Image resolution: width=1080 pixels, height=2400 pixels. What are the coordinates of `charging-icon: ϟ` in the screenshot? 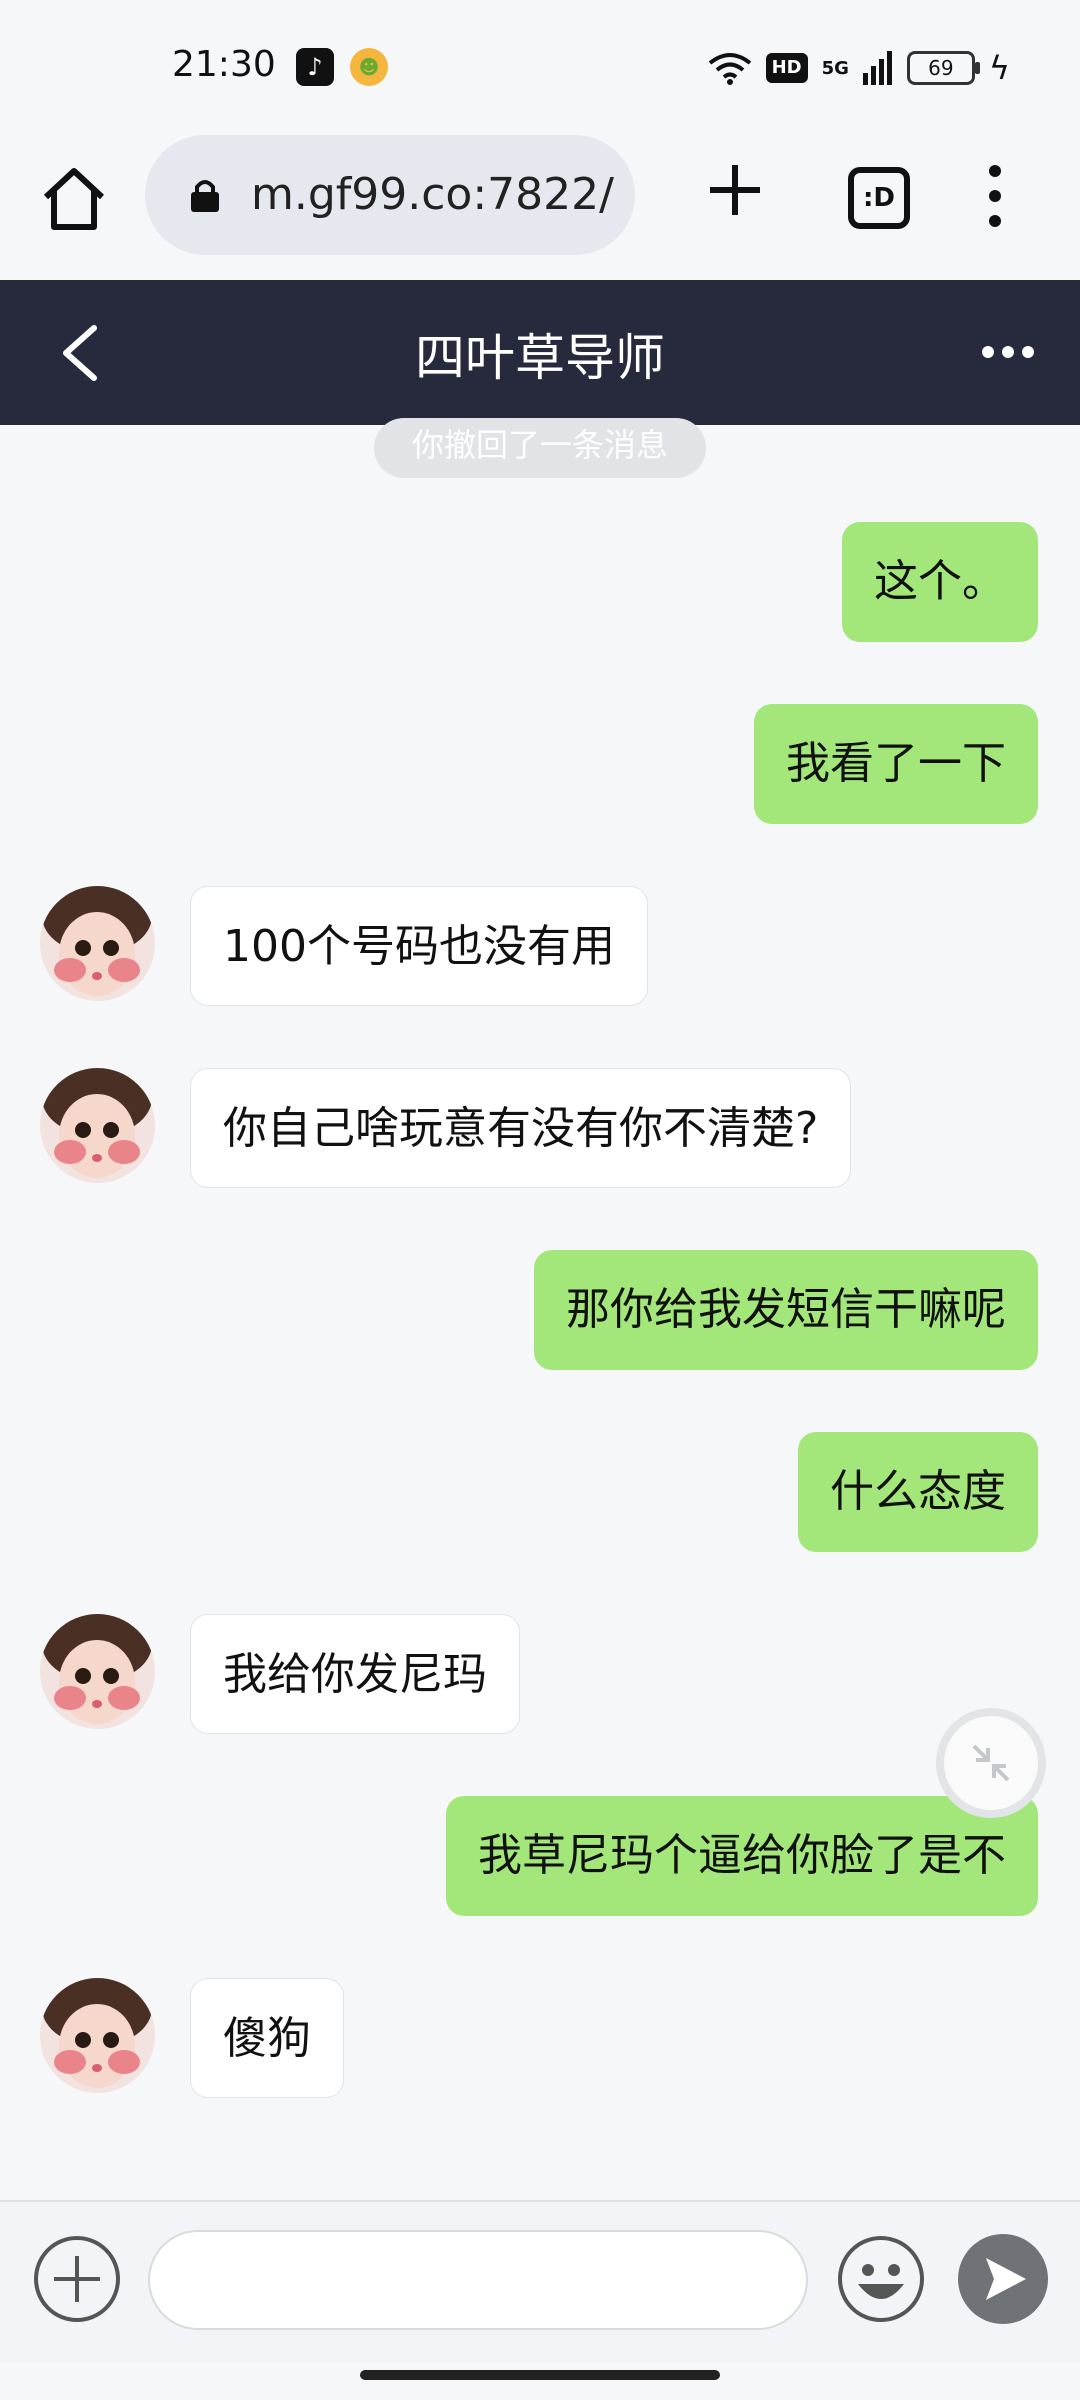 It's located at (999, 68).